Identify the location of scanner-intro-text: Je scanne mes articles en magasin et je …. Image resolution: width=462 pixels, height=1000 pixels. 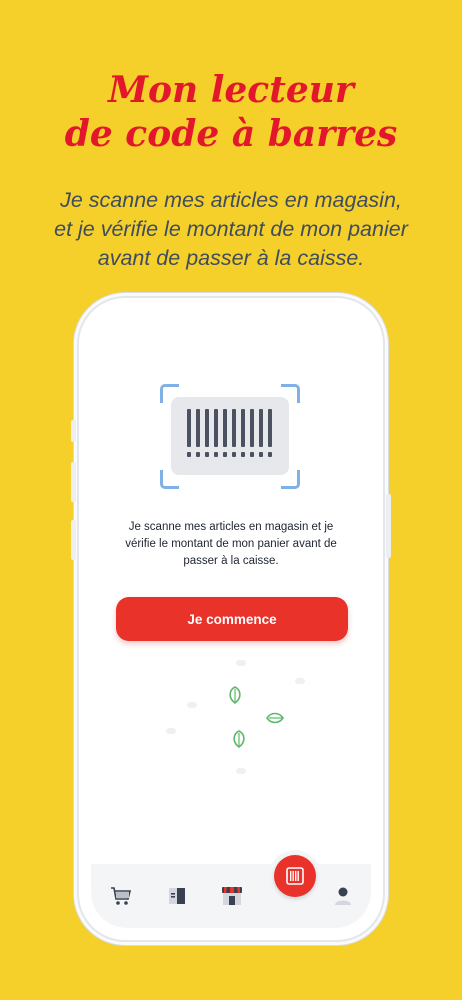
(231, 544).